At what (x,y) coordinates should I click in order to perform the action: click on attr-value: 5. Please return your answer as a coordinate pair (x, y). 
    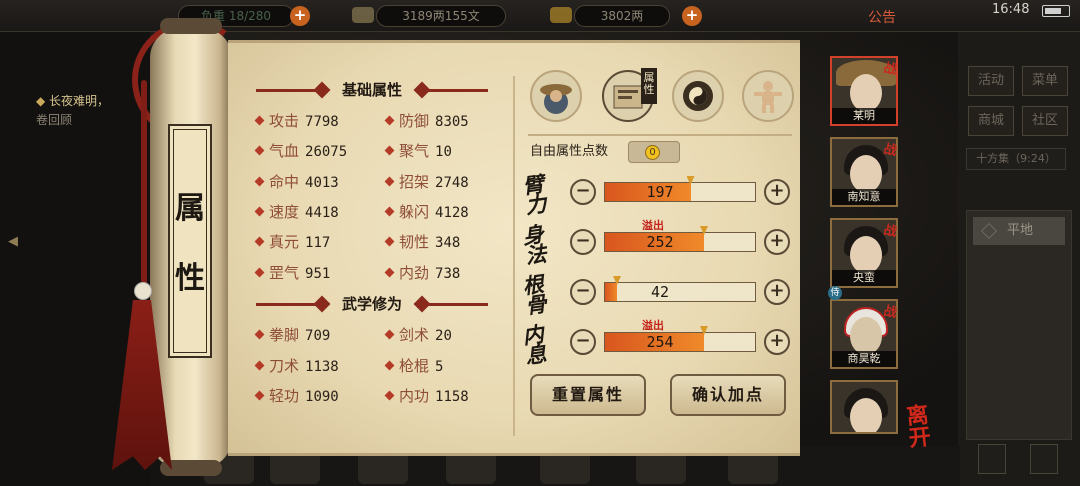
    Looking at the image, I should click on (439, 366).